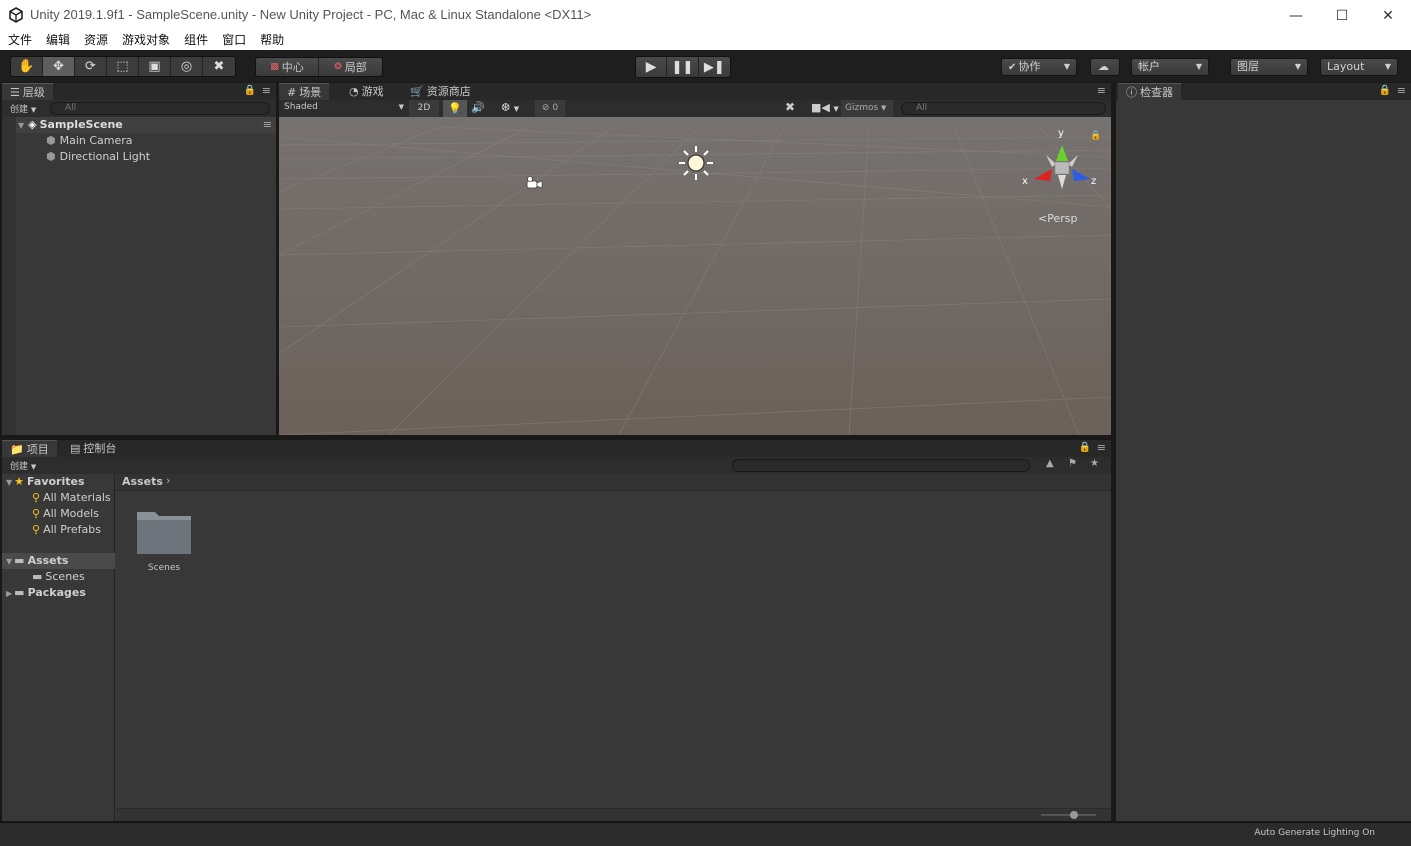 This screenshot has height=846, width=1411. I want to click on menu-edit: 编辑, so click(58, 40).